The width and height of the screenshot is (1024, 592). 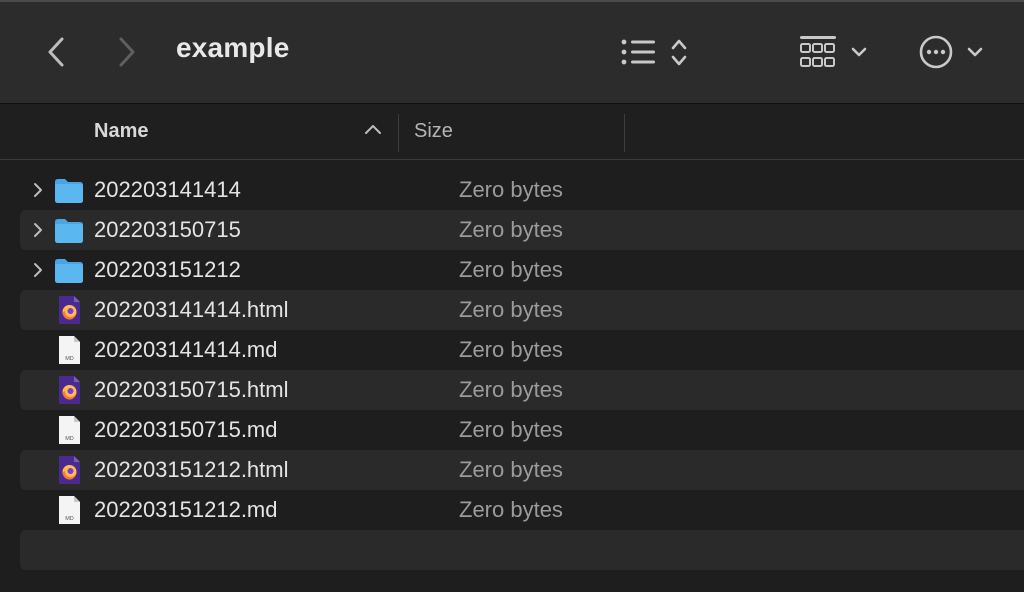 What do you see at coordinates (121, 131) in the screenshot?
I see `column-name-header: Name` at bounding box center [121, 131].